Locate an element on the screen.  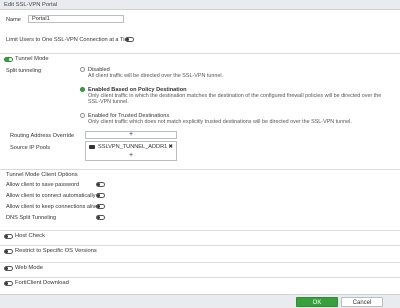
source-ip-pools-label: Source IP Pools is located at coordinates (30, 148).